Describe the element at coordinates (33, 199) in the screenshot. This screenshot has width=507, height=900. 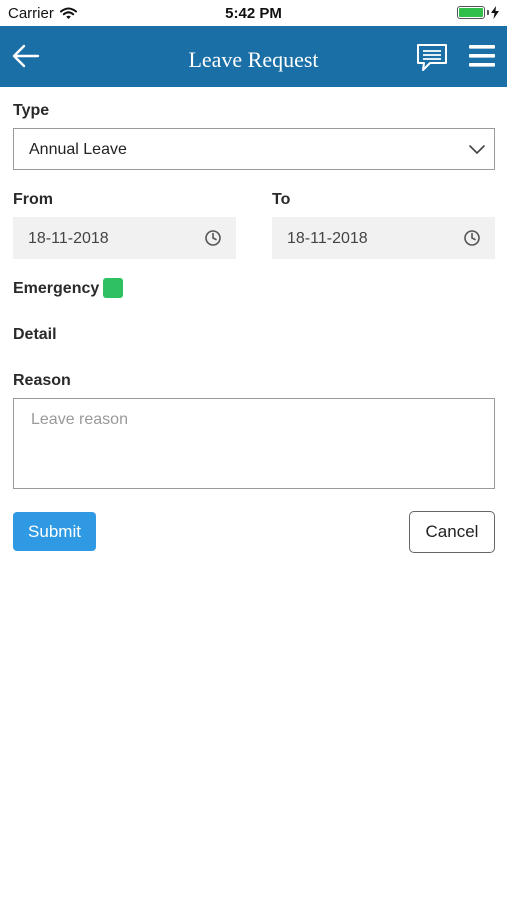
I see `from-label: From` at that location.